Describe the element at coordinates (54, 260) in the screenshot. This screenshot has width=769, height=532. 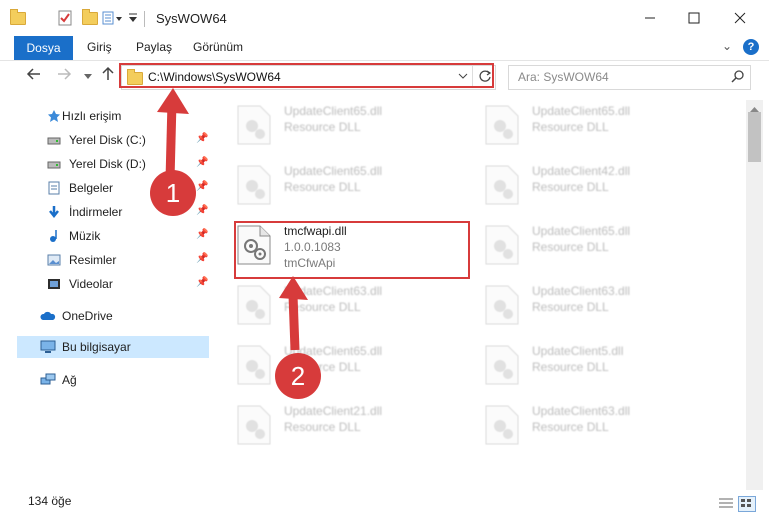
I see `pictures-icon` at that location.